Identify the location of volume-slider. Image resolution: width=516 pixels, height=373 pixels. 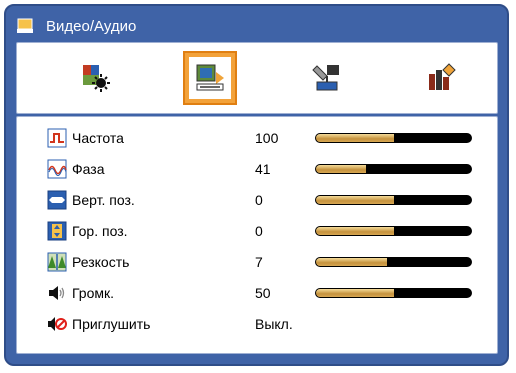
(393, 293).